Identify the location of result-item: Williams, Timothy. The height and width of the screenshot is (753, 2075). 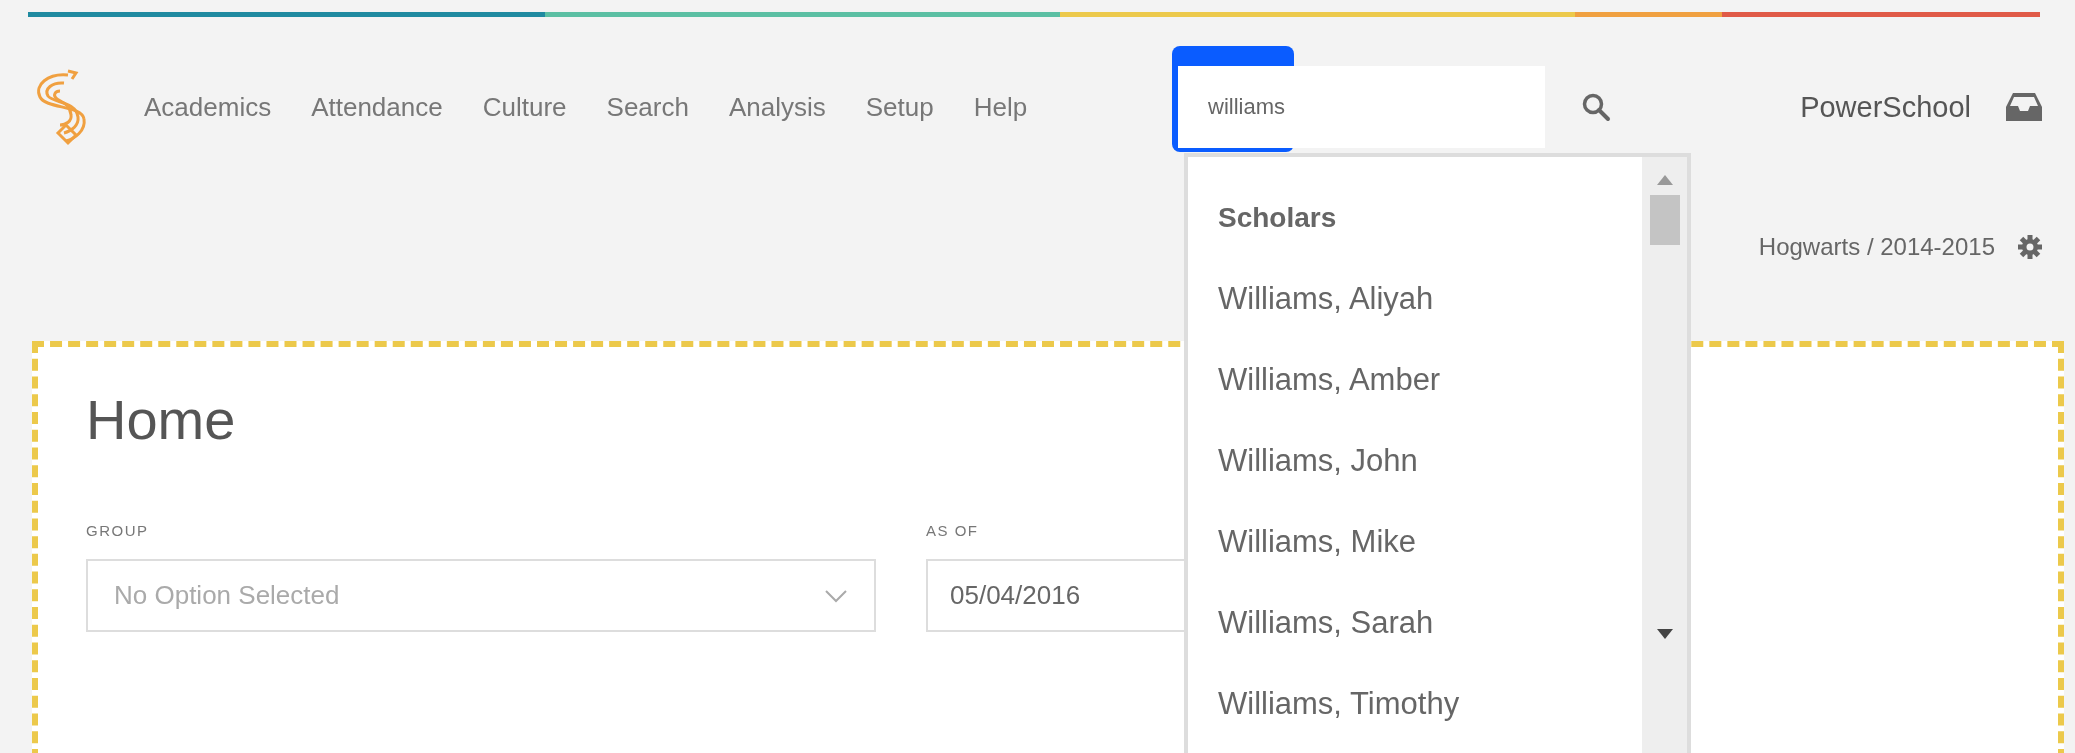
(1339, 703).